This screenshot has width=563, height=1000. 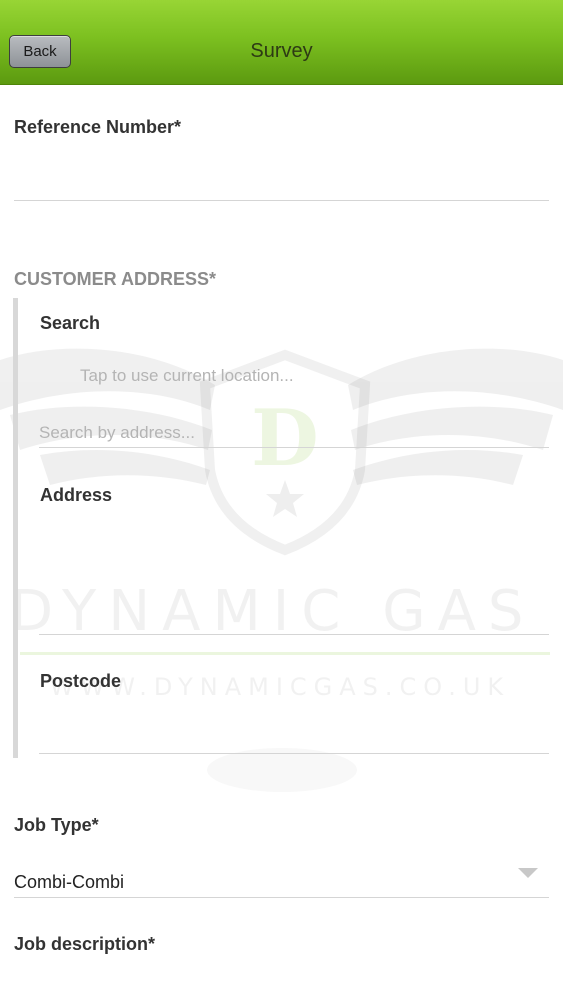 I want to click on search-label: Search, so click(x=70, y=323).